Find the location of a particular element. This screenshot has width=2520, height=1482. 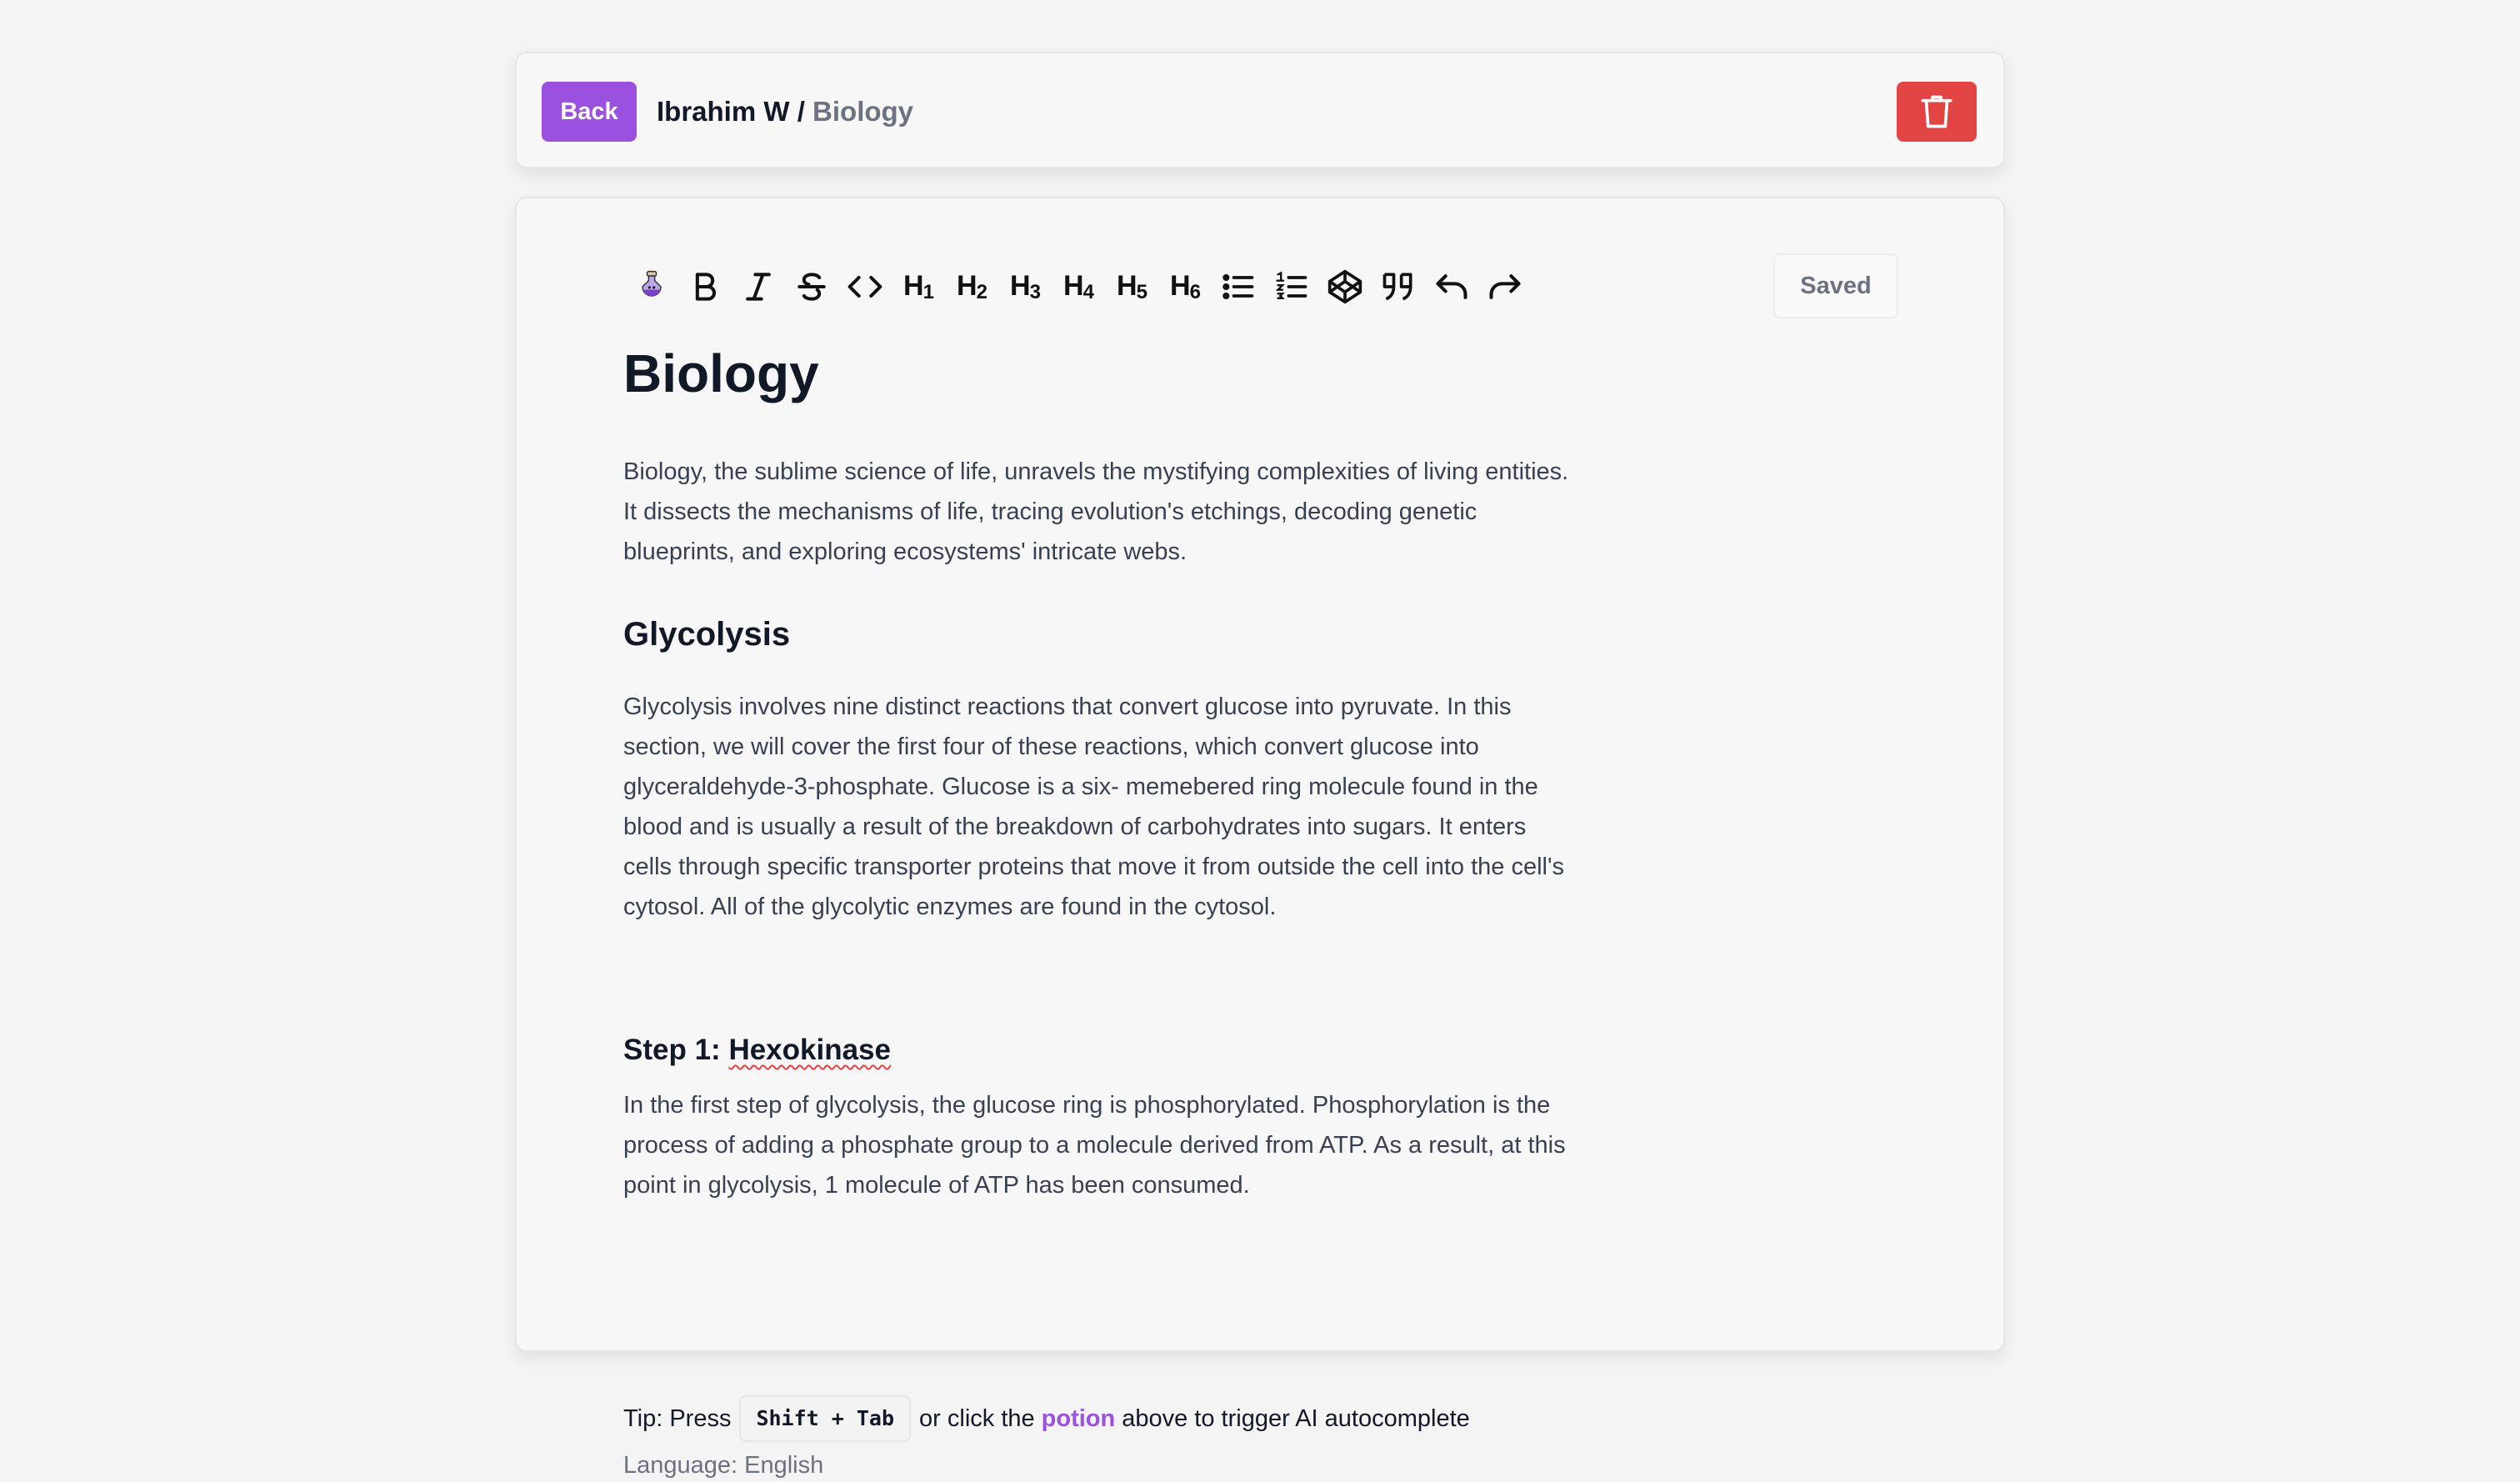

heading-3-button: H3 is located at coordinates (1025, 287).